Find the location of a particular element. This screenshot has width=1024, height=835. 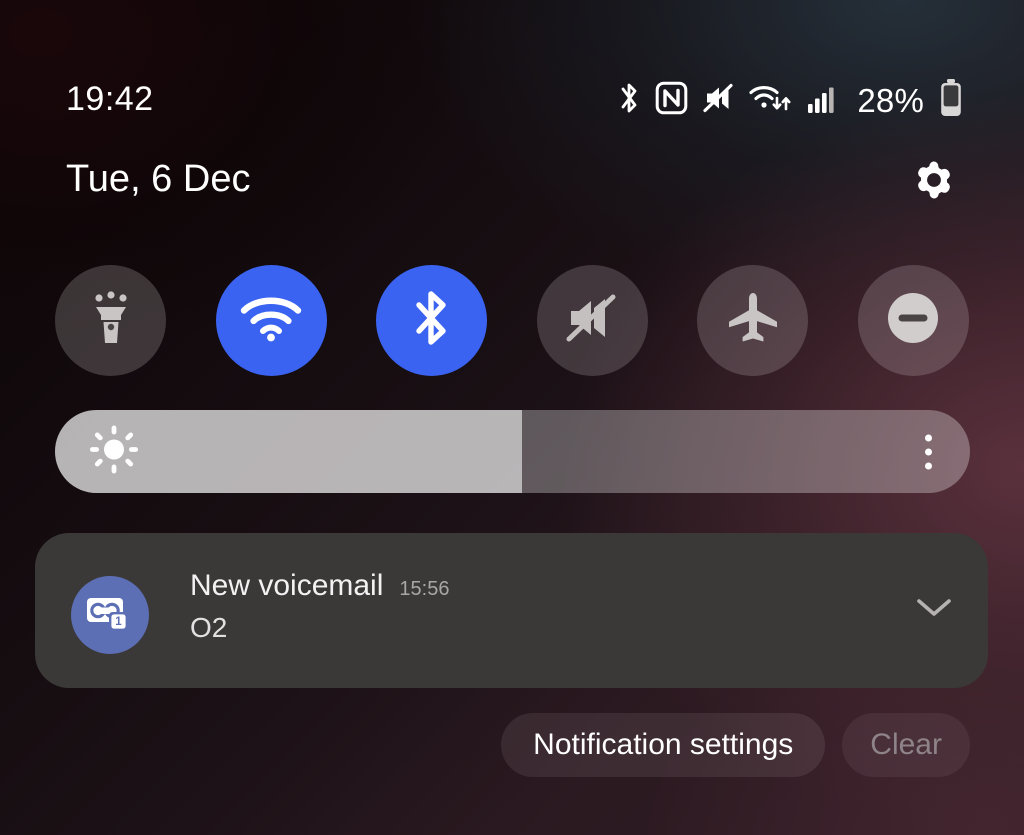

flashlight-icon is located at coordinates (111, 320).